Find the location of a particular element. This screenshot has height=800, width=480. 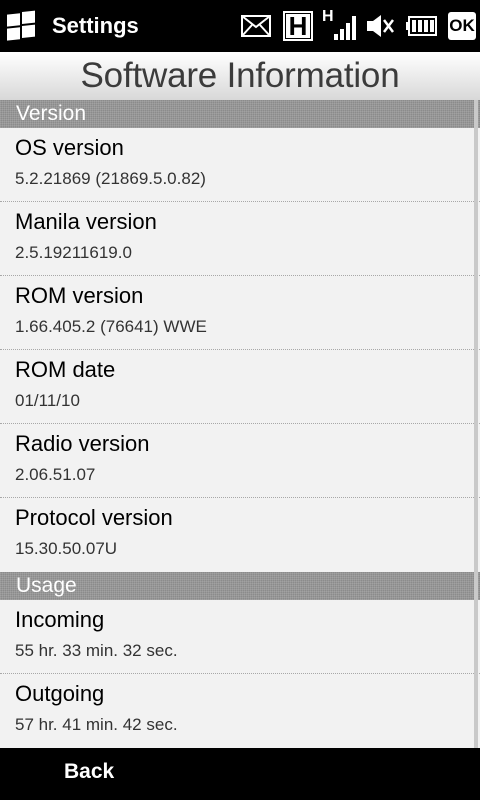

item-label: ROM version is located at coordinates (79, 295).